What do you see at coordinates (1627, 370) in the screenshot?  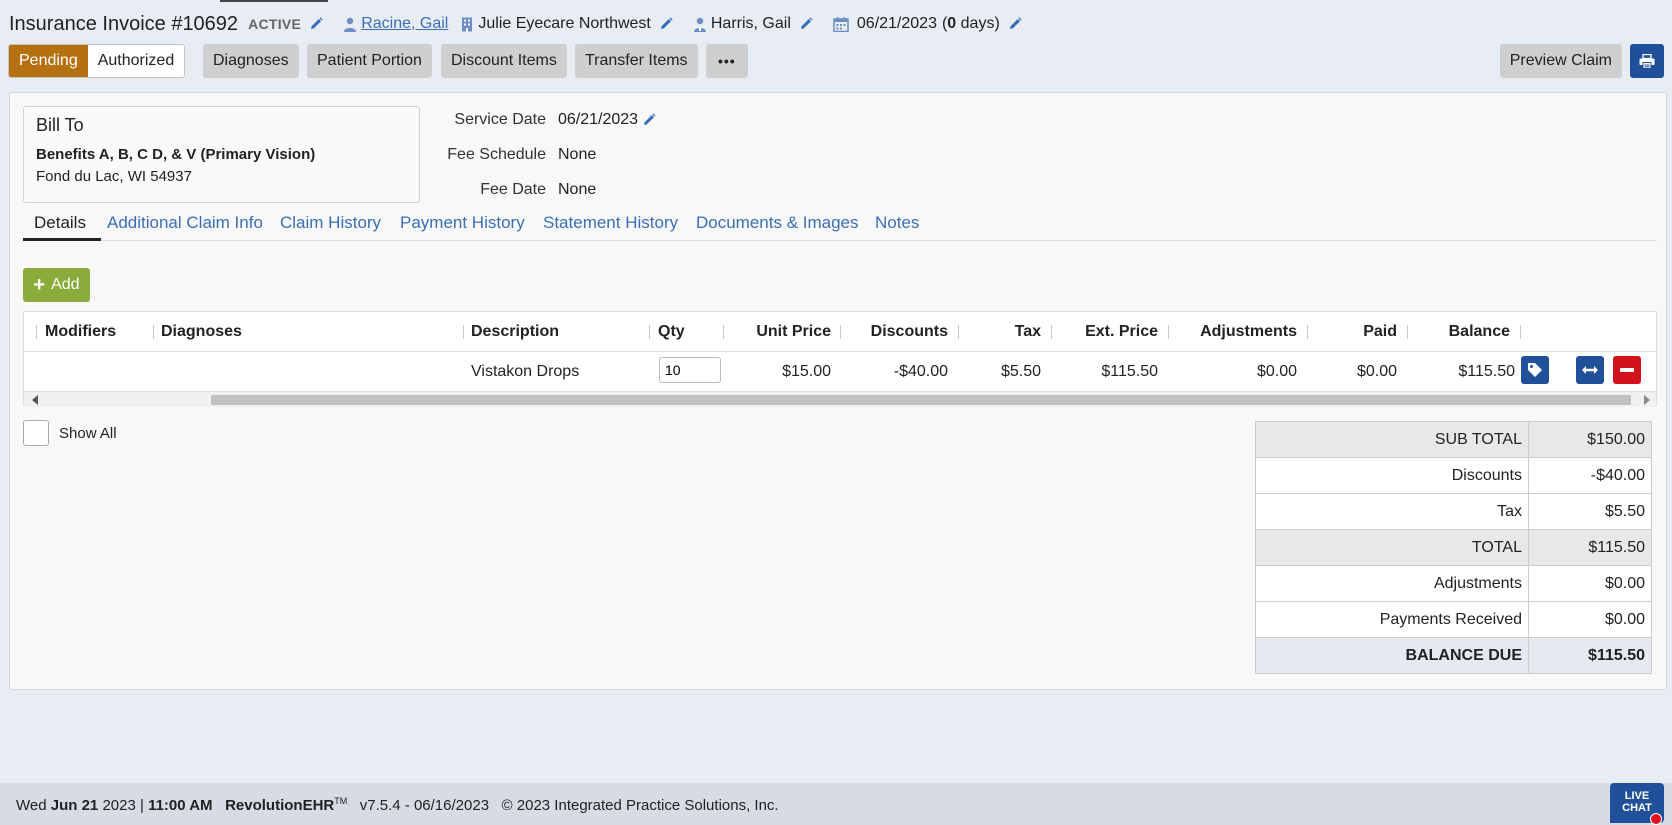 I see `remove-item-button` at bounding box center [1627, 370].